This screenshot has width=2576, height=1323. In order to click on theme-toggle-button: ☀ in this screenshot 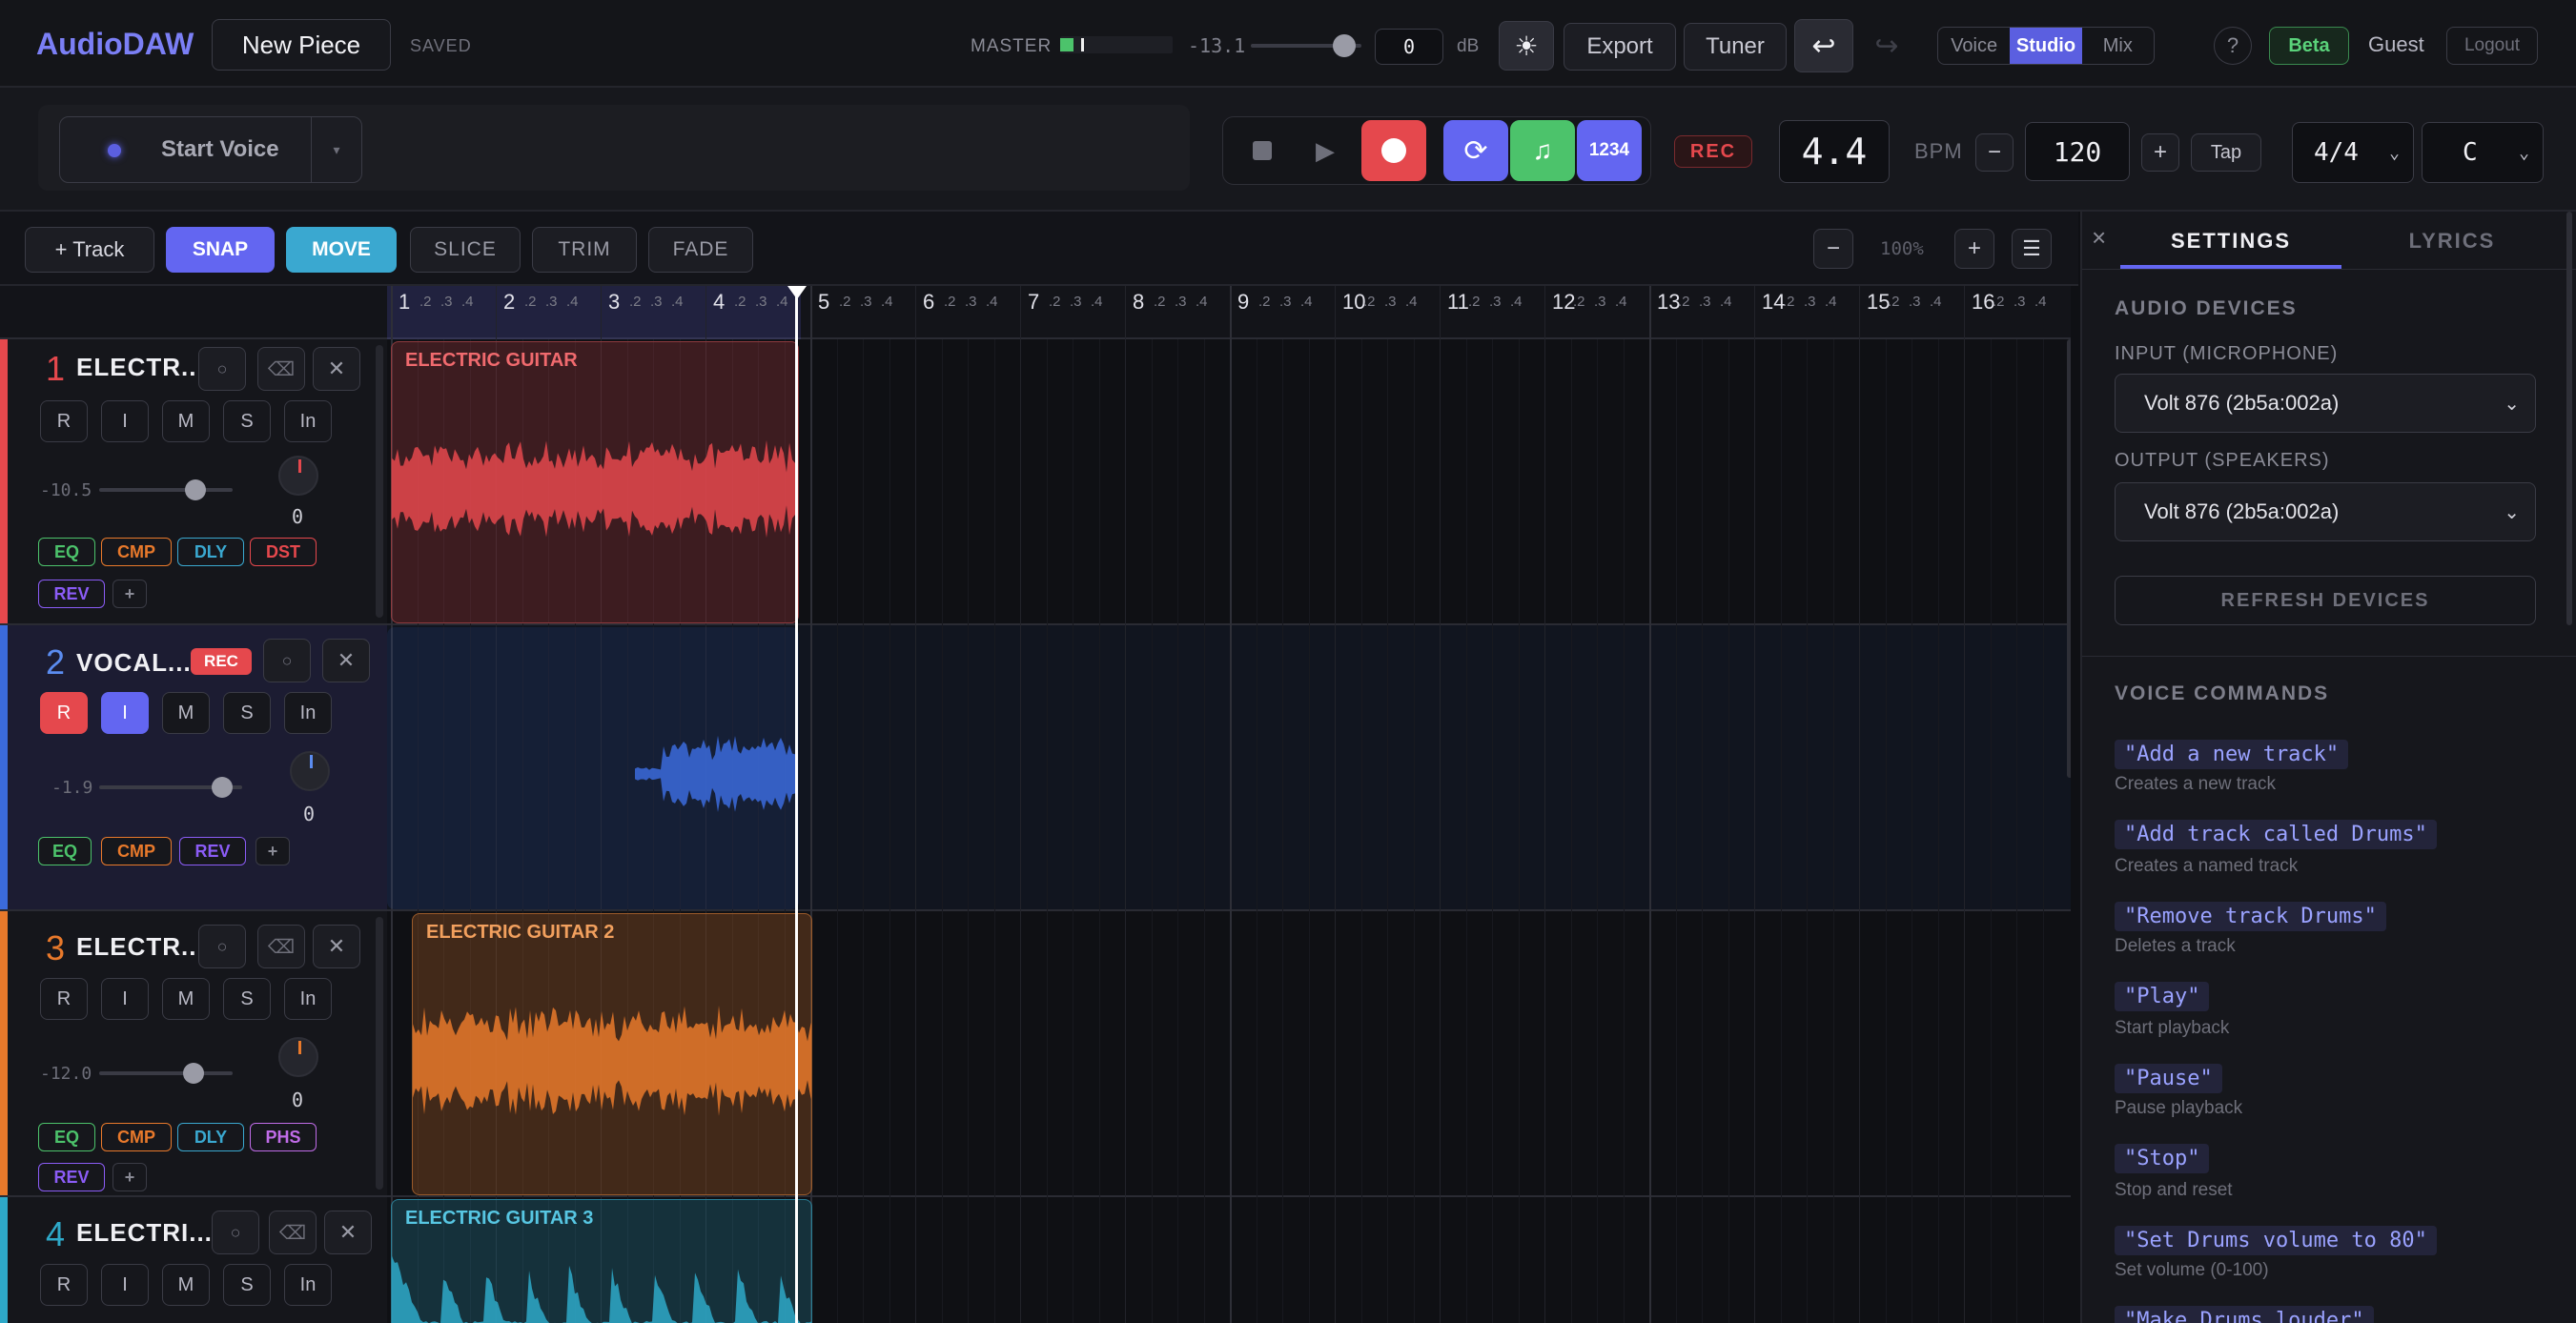, I will do `click(1527, 46)`.